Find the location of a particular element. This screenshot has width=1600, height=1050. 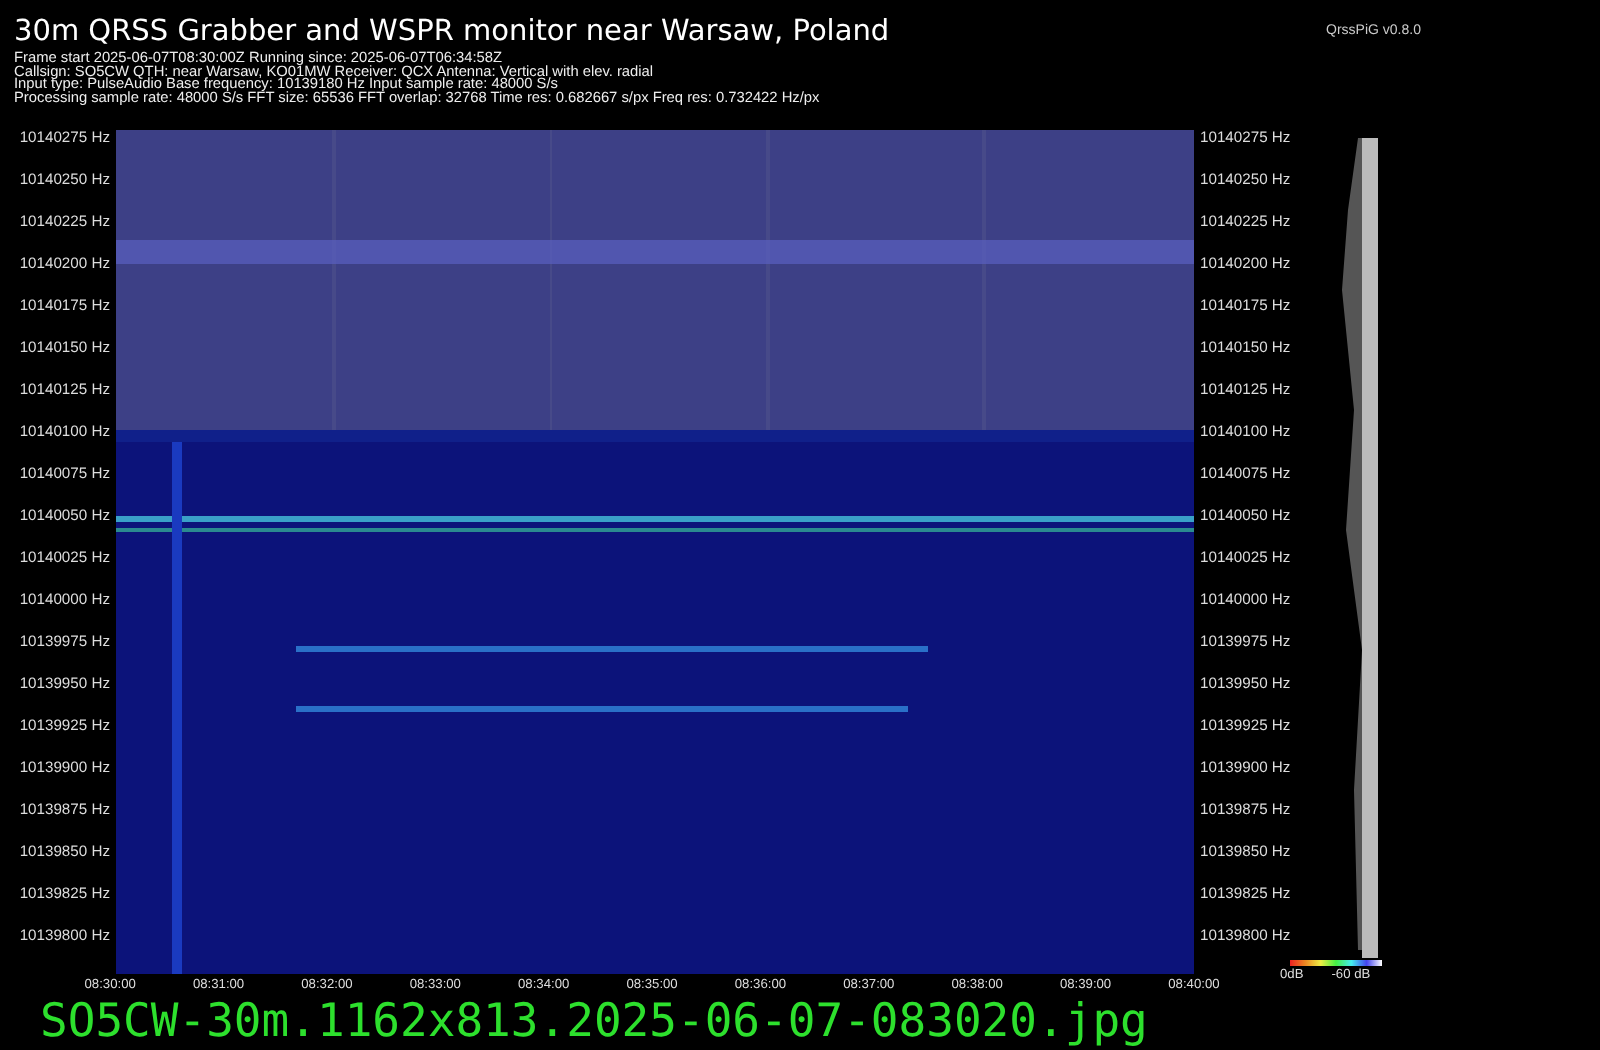

filename-caption: SO5CW-30m.1162x813.2025-06-07-083020.jpg is located at coordinates (594, 1022).